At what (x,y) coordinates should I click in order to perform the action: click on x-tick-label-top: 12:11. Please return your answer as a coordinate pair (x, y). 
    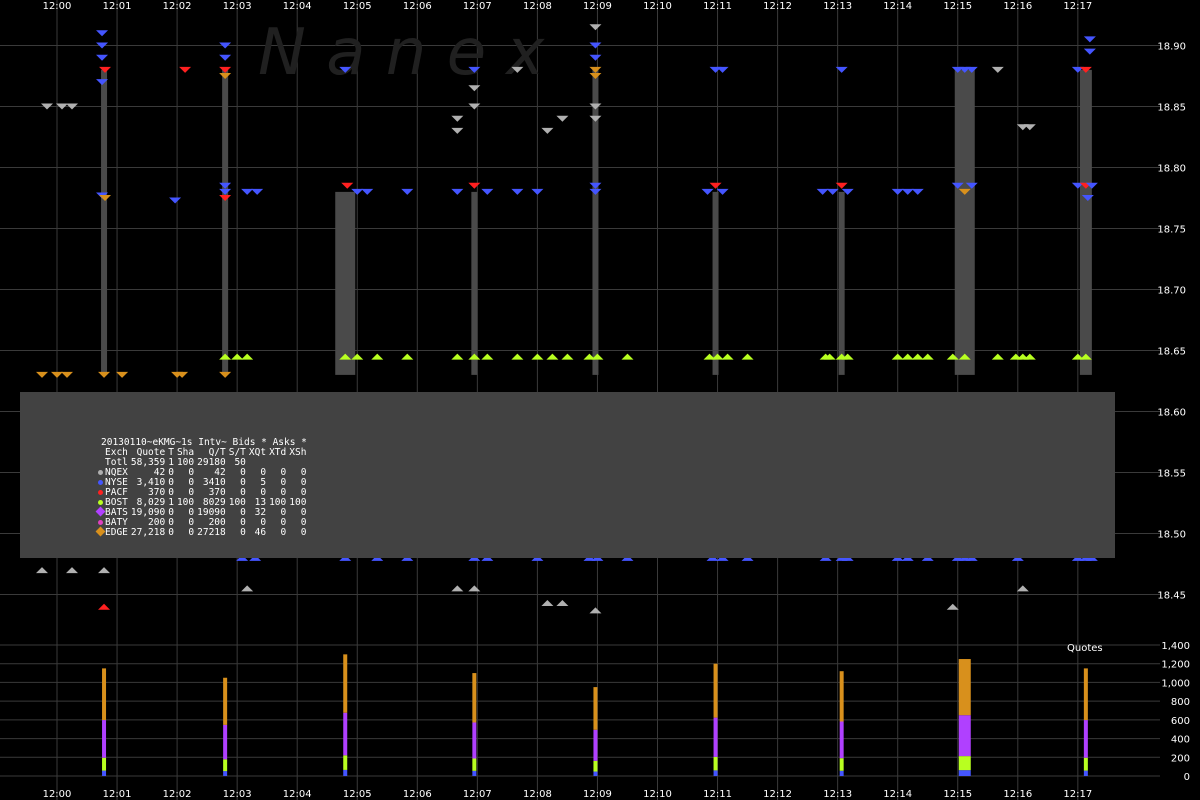
    Looking at the image, I should click on (717, 6).